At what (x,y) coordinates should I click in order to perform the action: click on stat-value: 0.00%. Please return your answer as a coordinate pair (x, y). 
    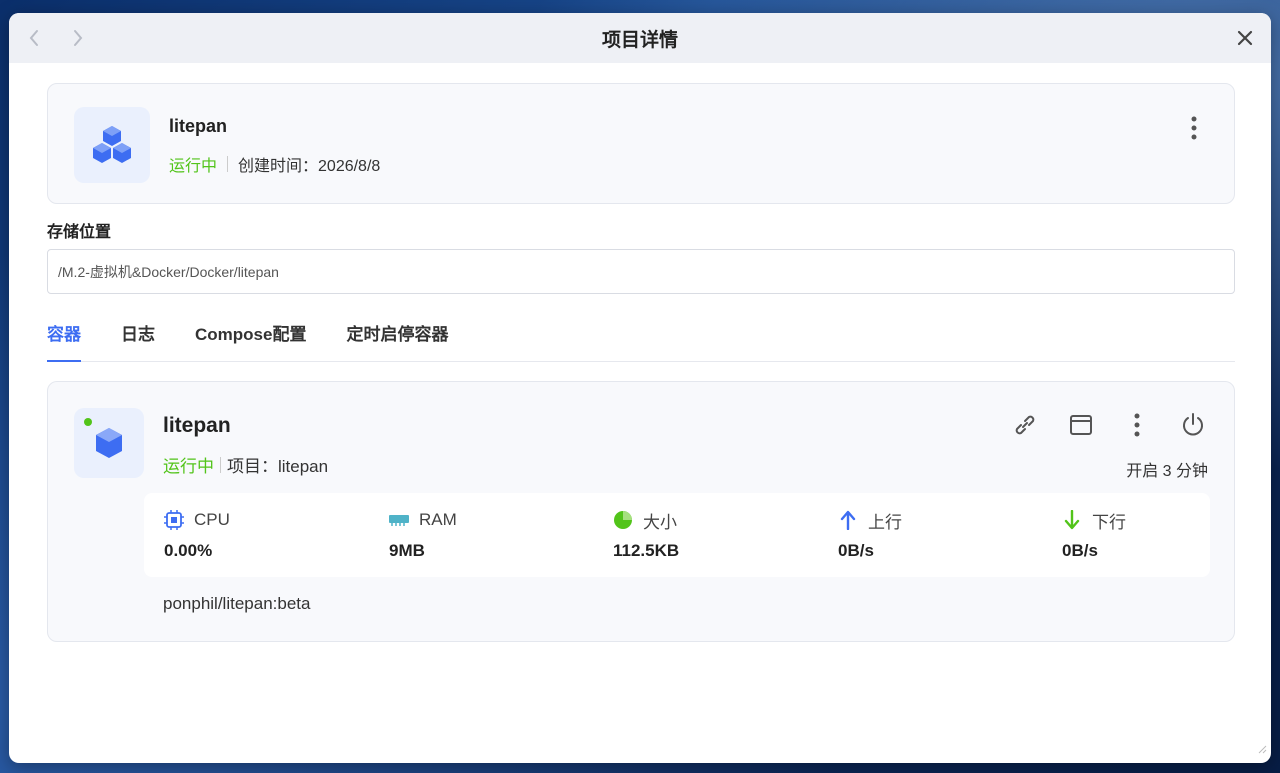
    Looking at the image, I should click on (188, 550).